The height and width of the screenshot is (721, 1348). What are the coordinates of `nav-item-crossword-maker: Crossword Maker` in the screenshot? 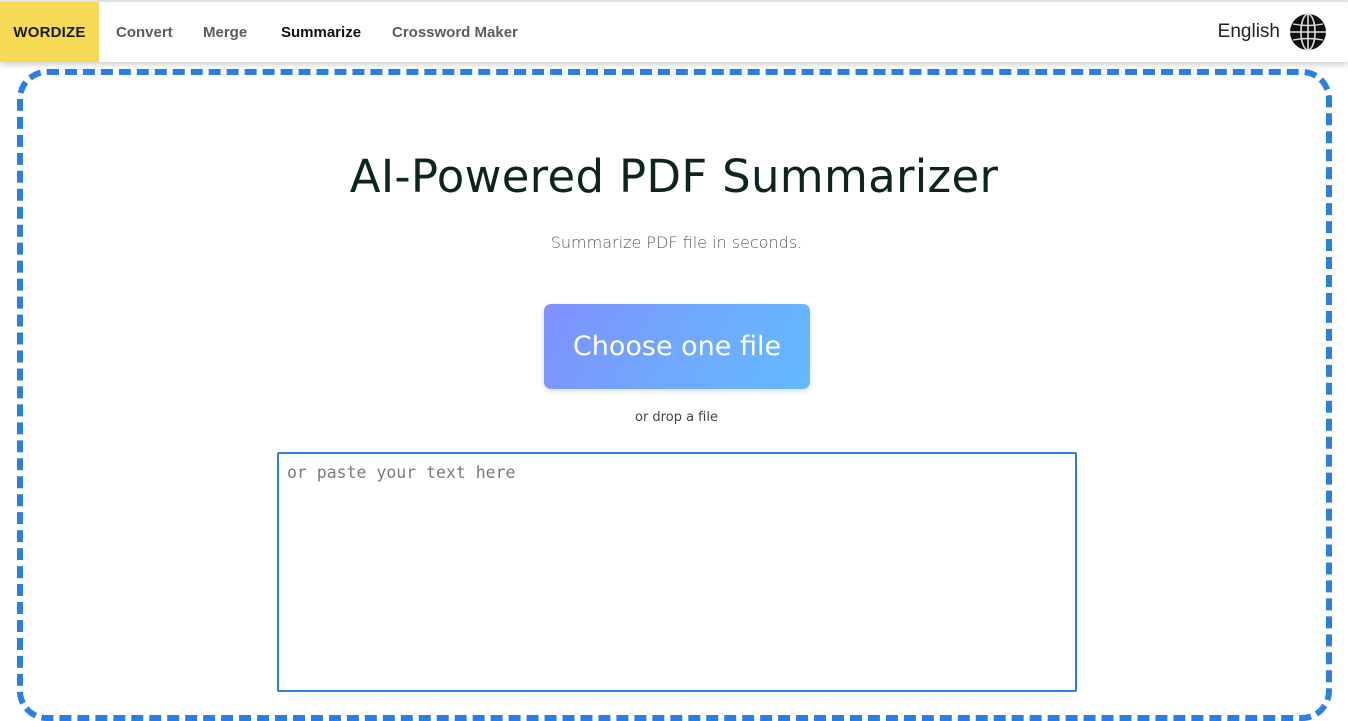 It's located at (455, 32).